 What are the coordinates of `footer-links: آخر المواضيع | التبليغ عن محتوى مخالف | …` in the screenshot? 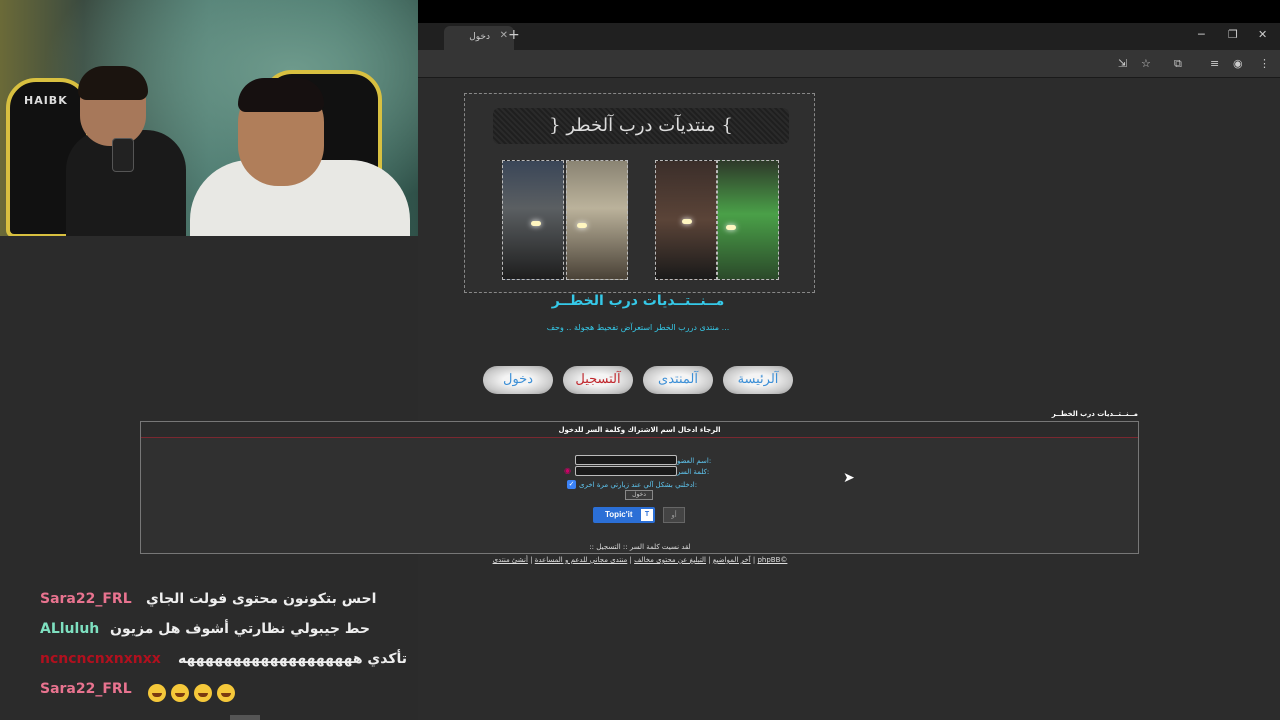 It's located at (640, 560).